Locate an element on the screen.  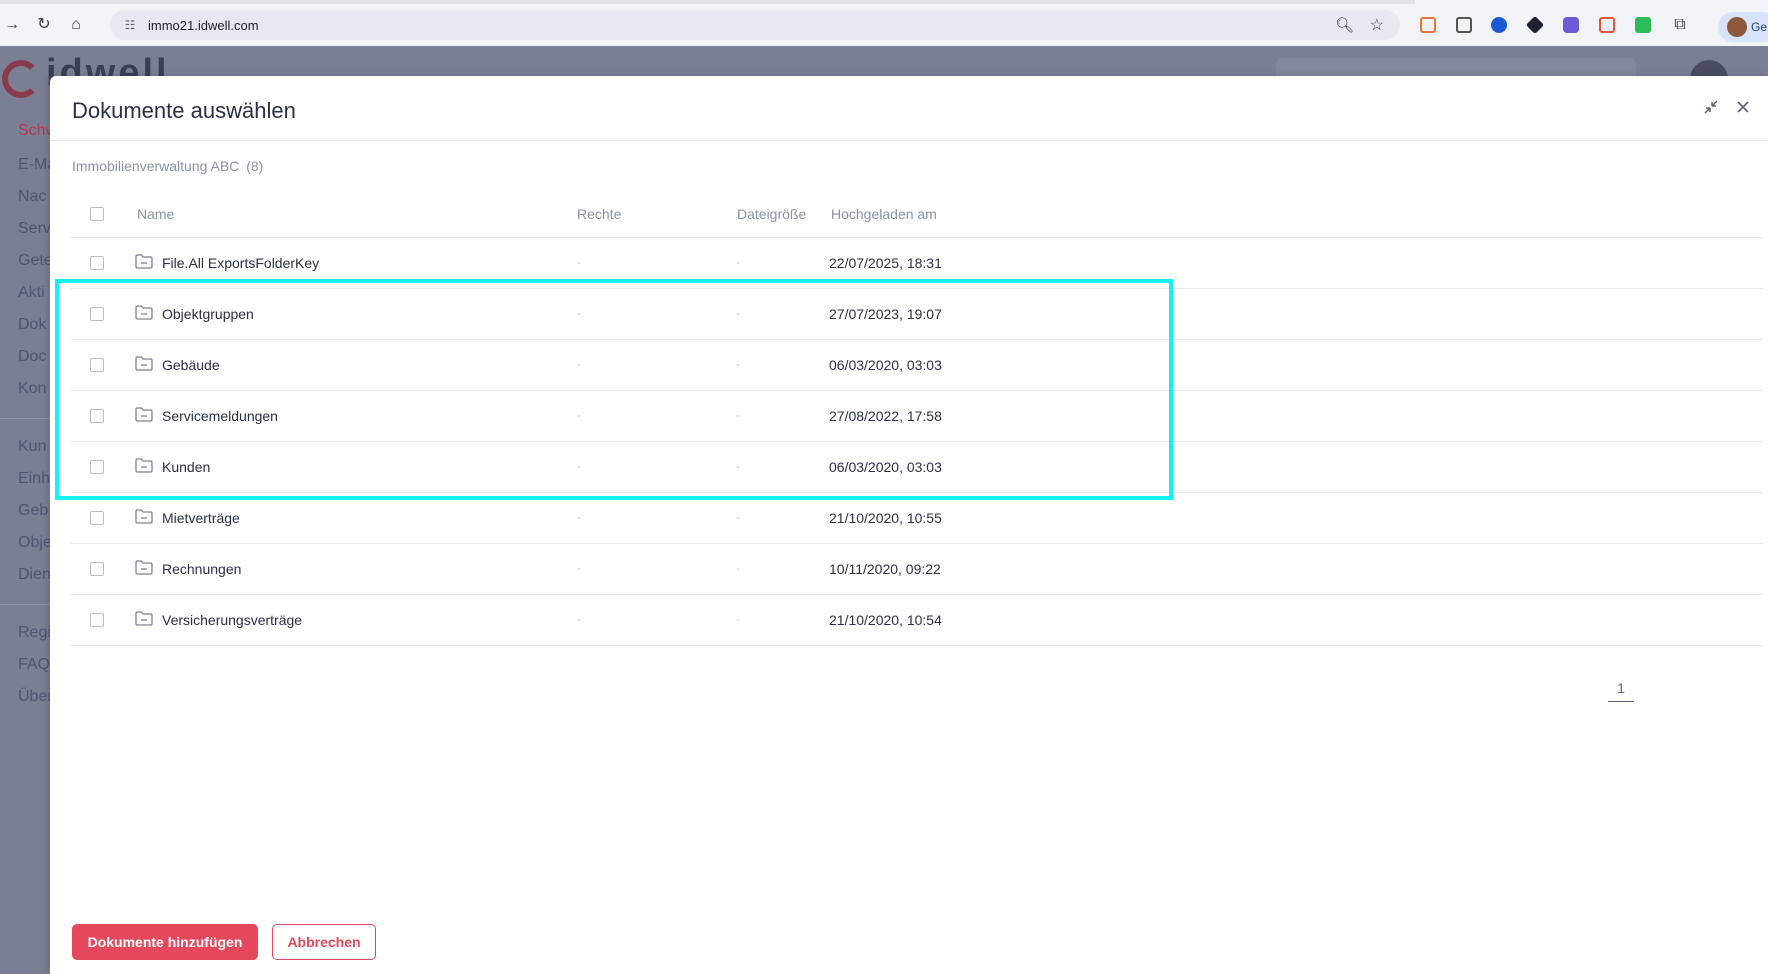
row-name: Servicemeldungen is located at coordinates (220, 416).